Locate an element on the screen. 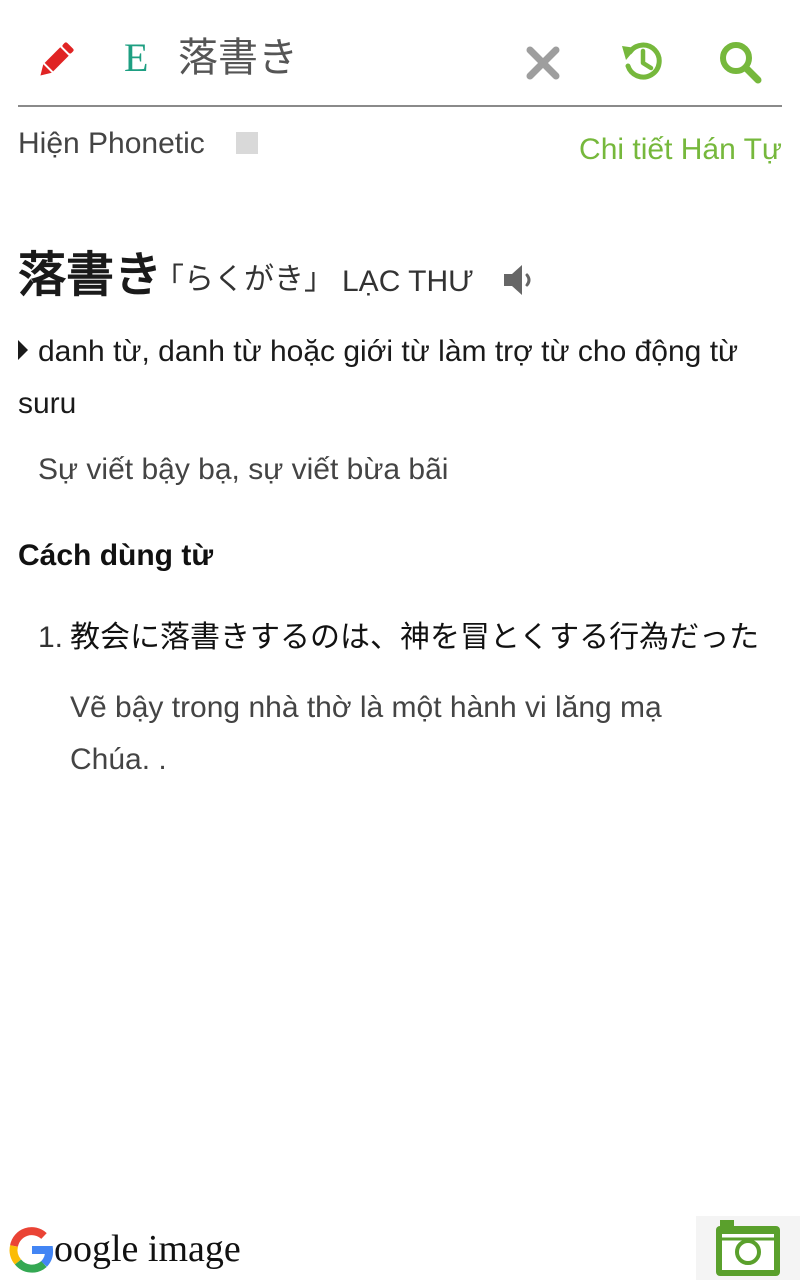 This screenshot has width=800, height=1280. entry-han-viet: LẠC THƯ is located at coordinates (408, 281).